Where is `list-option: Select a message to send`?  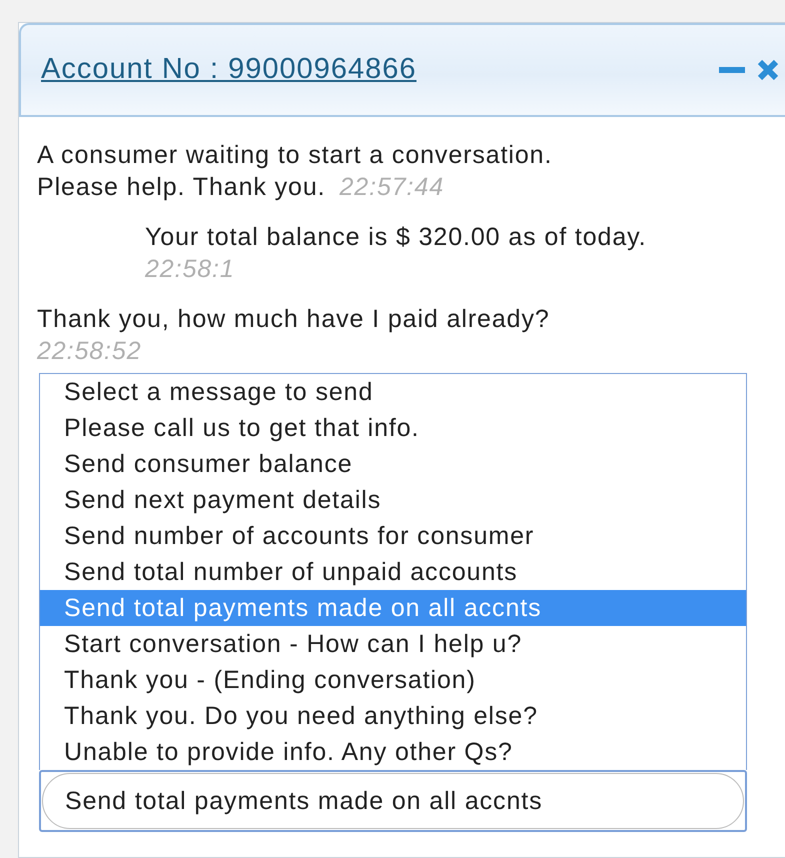
list-option: Select a message to send is located at coordinates (393, 392).